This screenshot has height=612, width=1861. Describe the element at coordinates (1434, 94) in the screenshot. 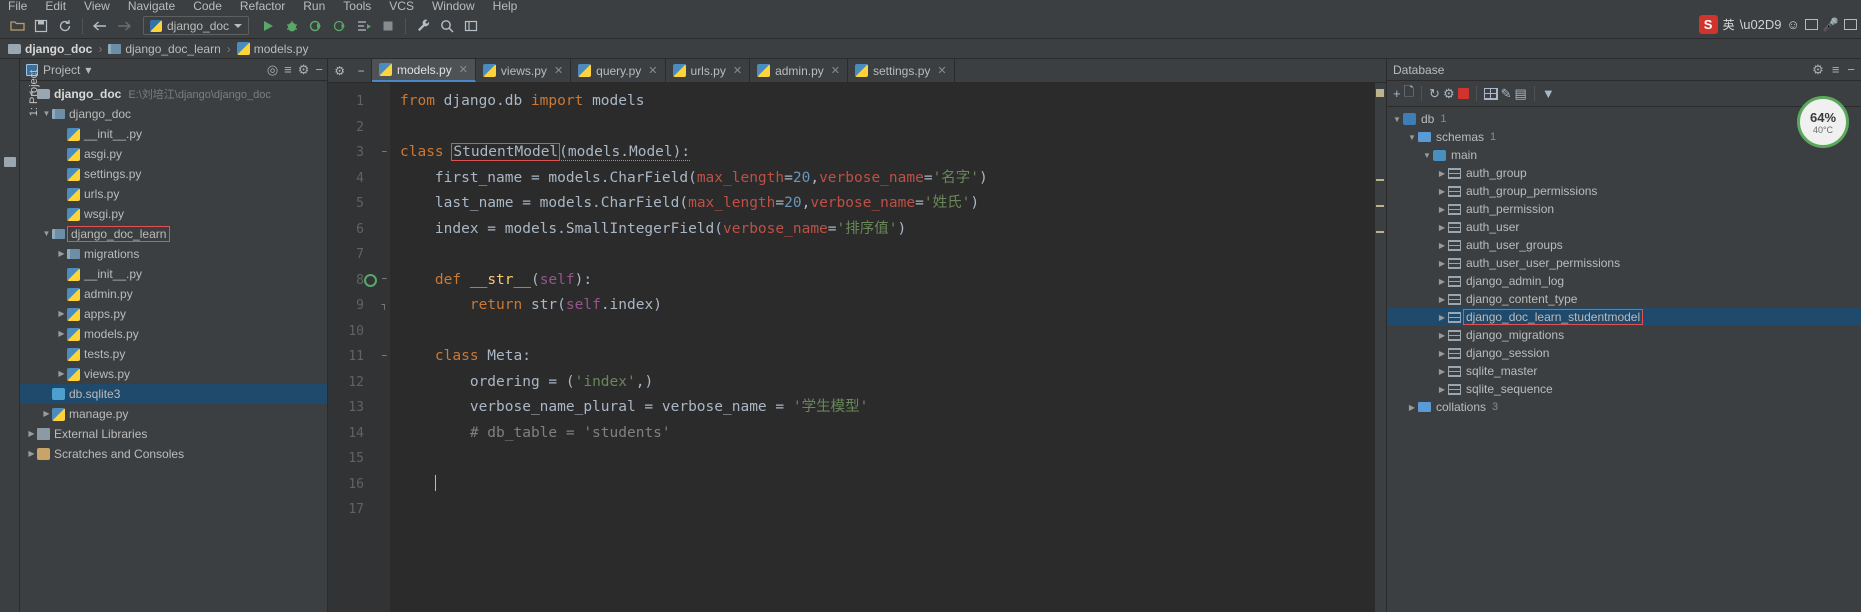

I see `refresh-icon: ↻` at that location.